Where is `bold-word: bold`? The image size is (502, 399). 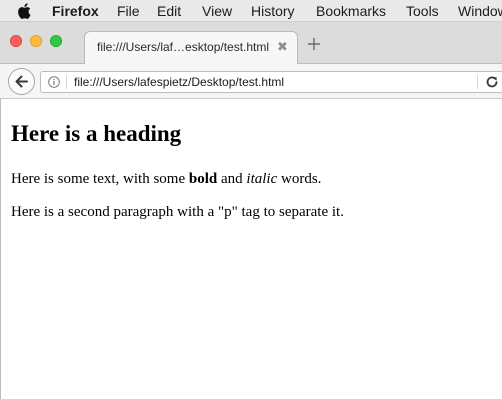
bold-word: bold is located at coordinates (203, 179).